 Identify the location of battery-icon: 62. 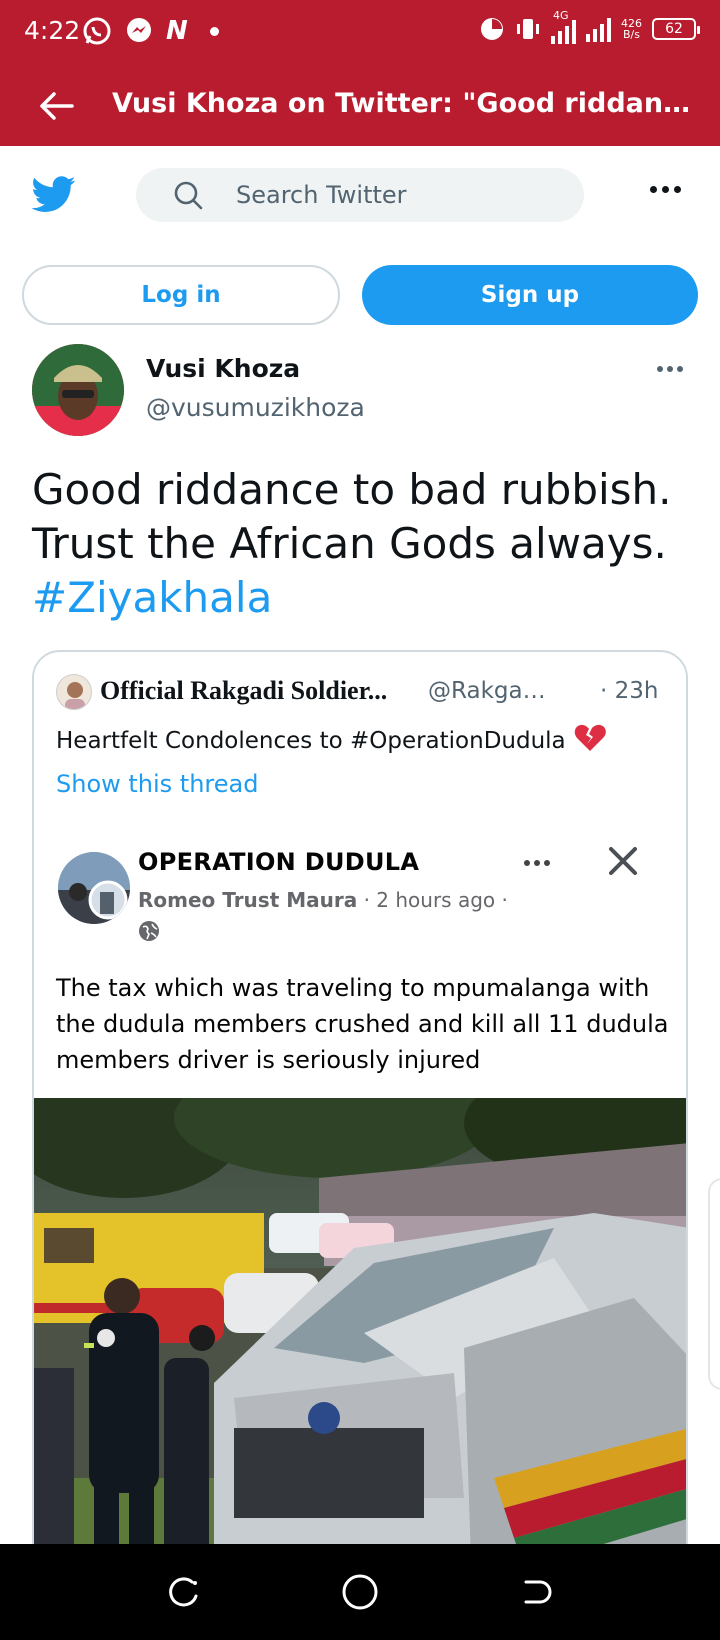
(676, 29).